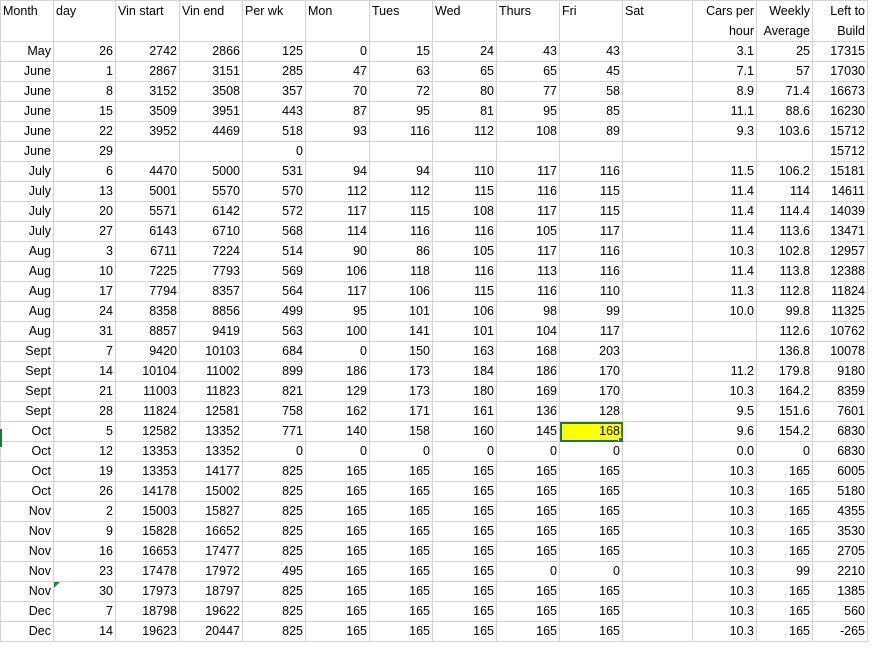 The width and height of the screenshot is (887, 650). I want to click on table-cell: 184, so click(464, 371).